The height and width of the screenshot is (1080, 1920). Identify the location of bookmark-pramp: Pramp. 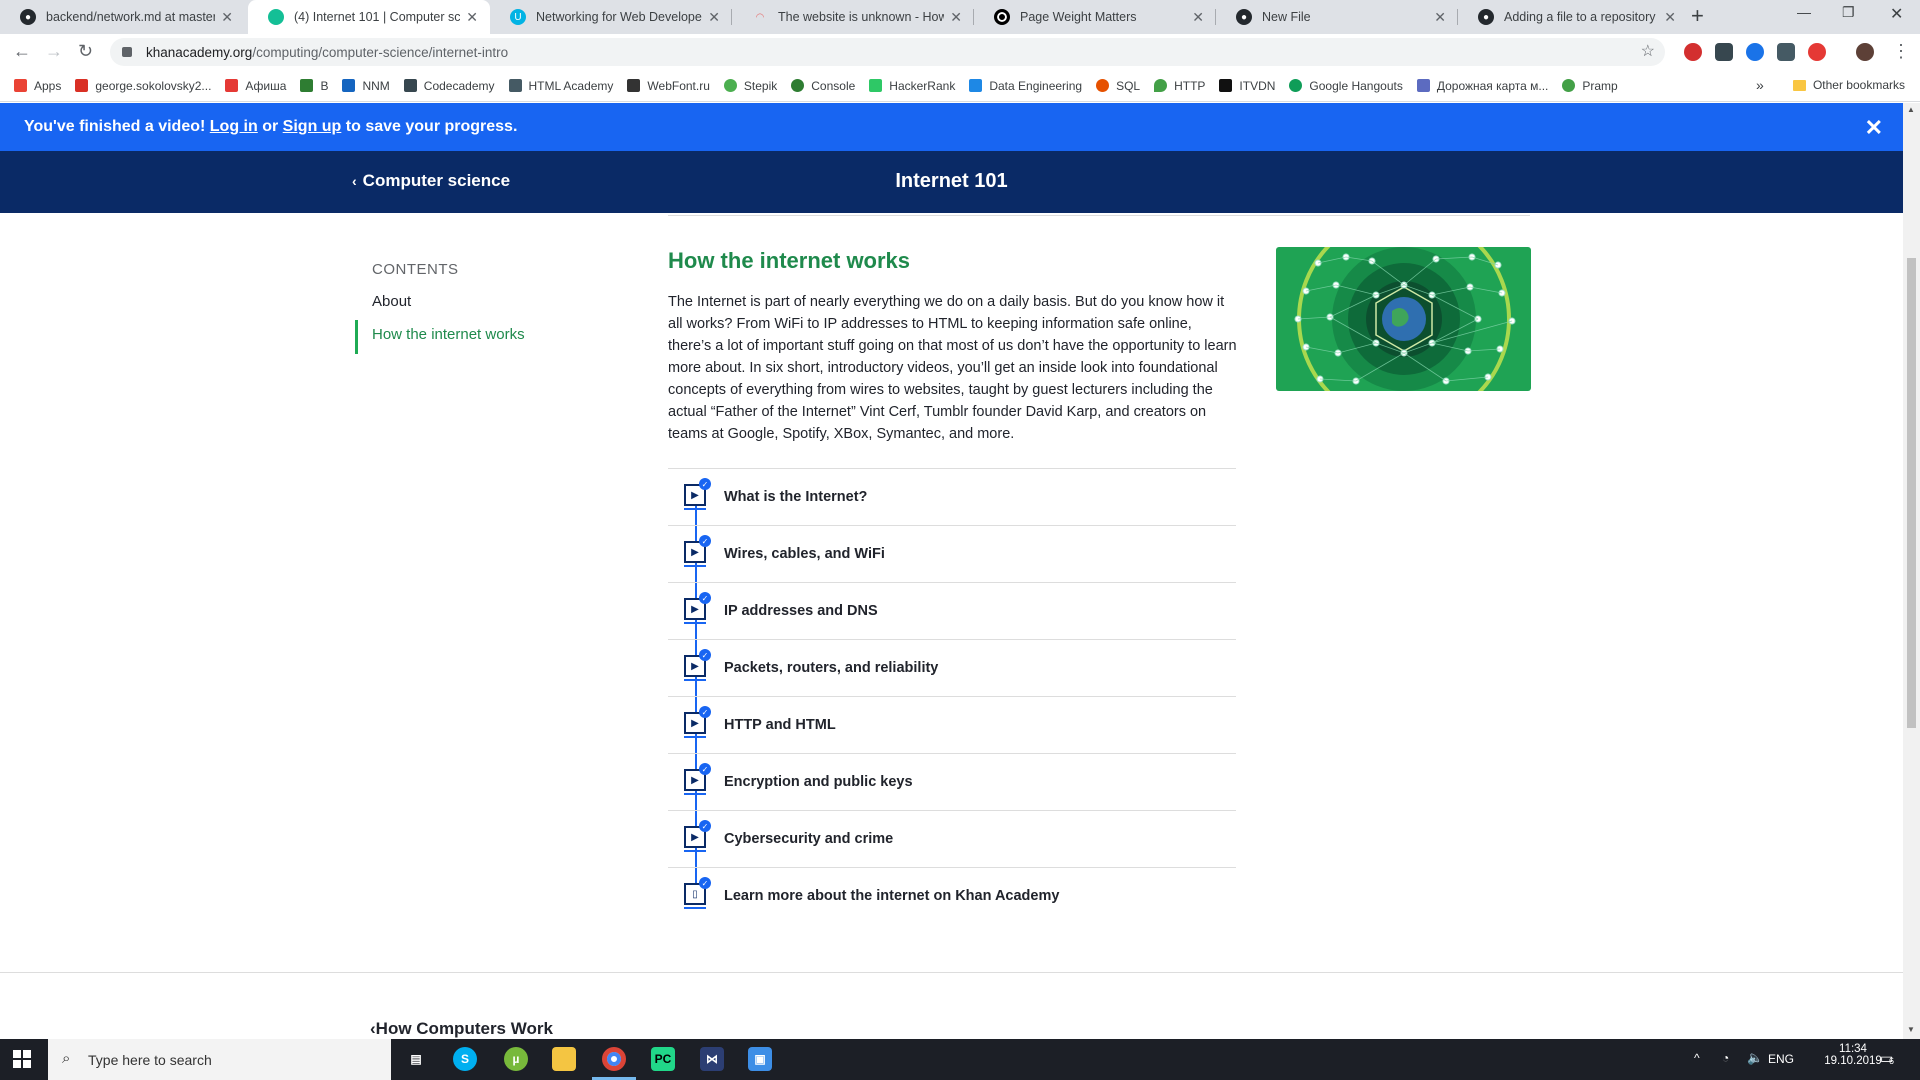
(1590, 86).